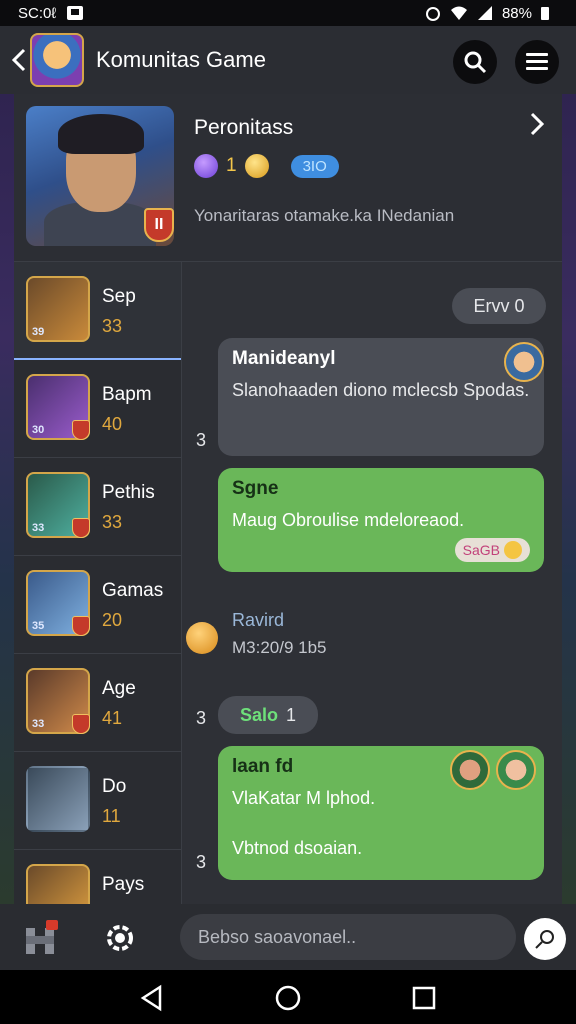 The height and width of the screenshot is (1024, 576). What do you see at coordinates (433, 13) in the screenshot?
I see `alarm-icon` at bounding box center [433, 13].